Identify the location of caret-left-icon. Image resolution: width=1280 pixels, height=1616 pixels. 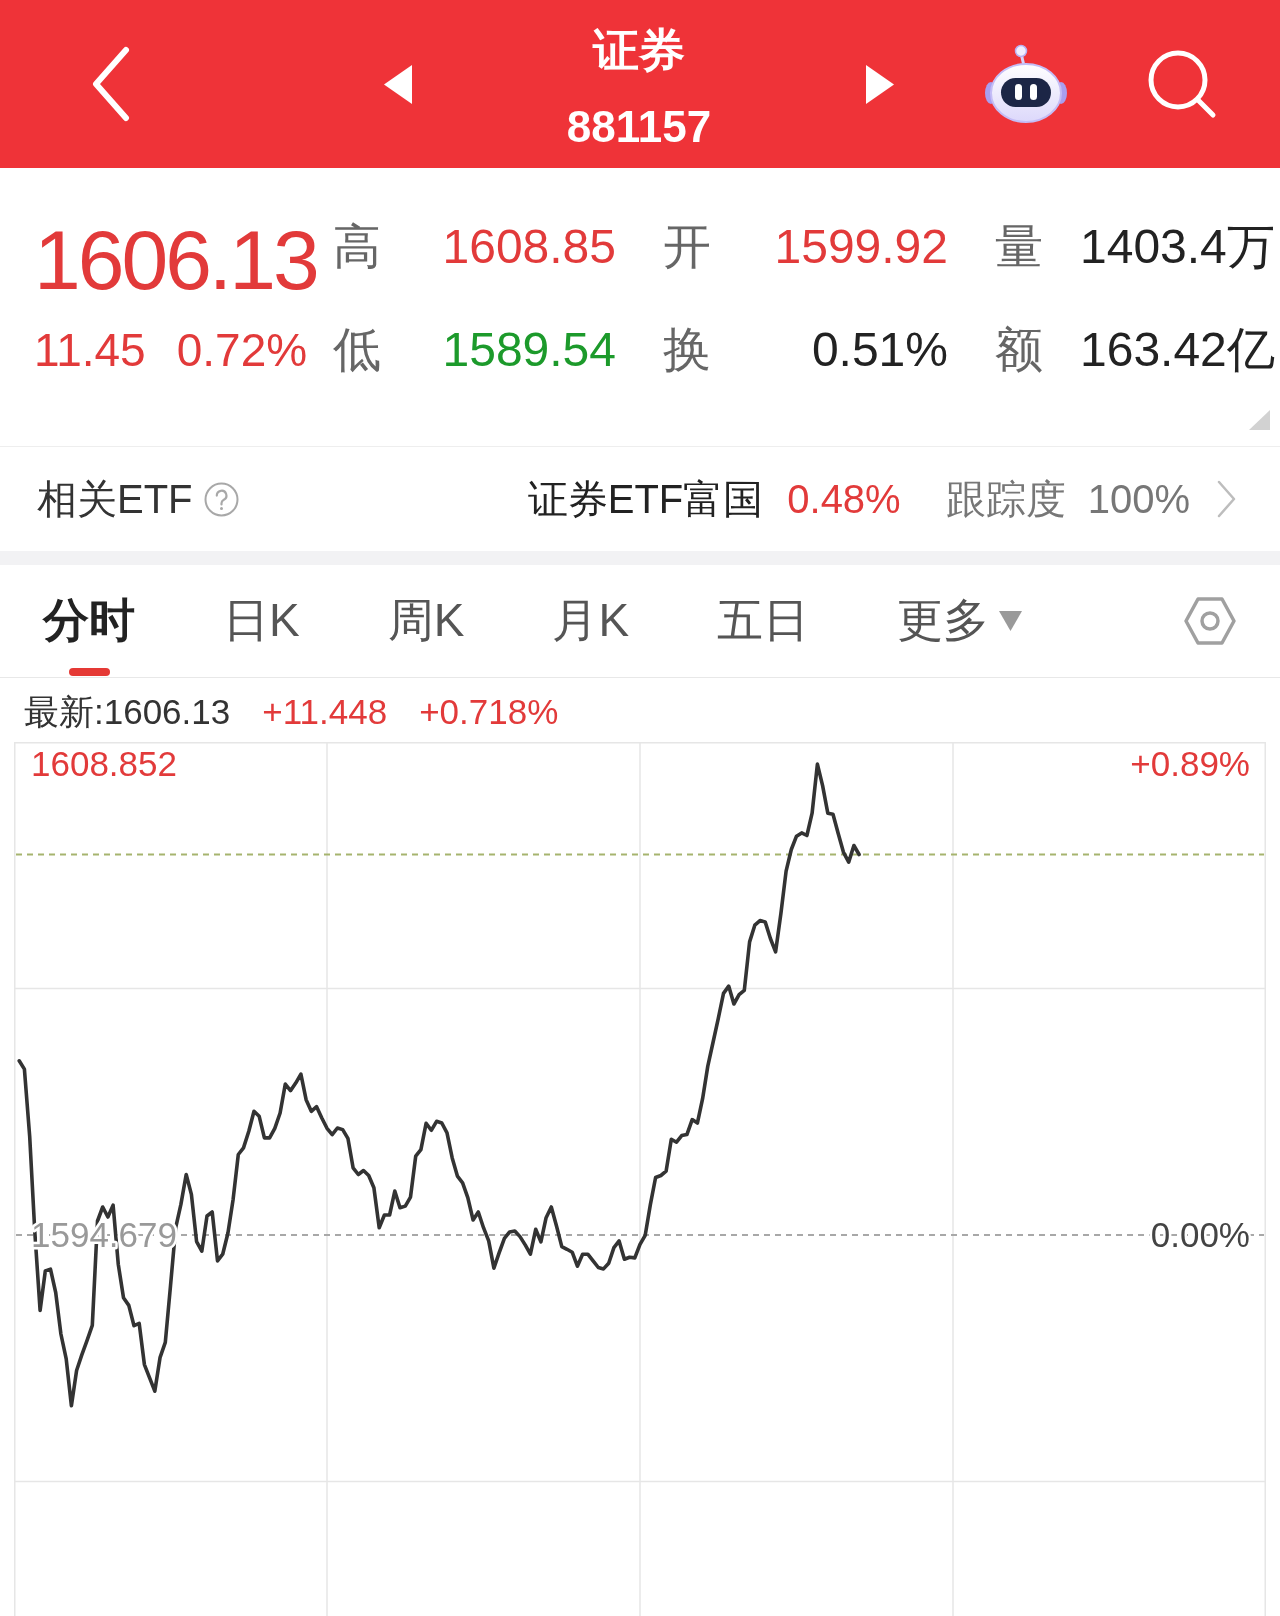
(398, 84).